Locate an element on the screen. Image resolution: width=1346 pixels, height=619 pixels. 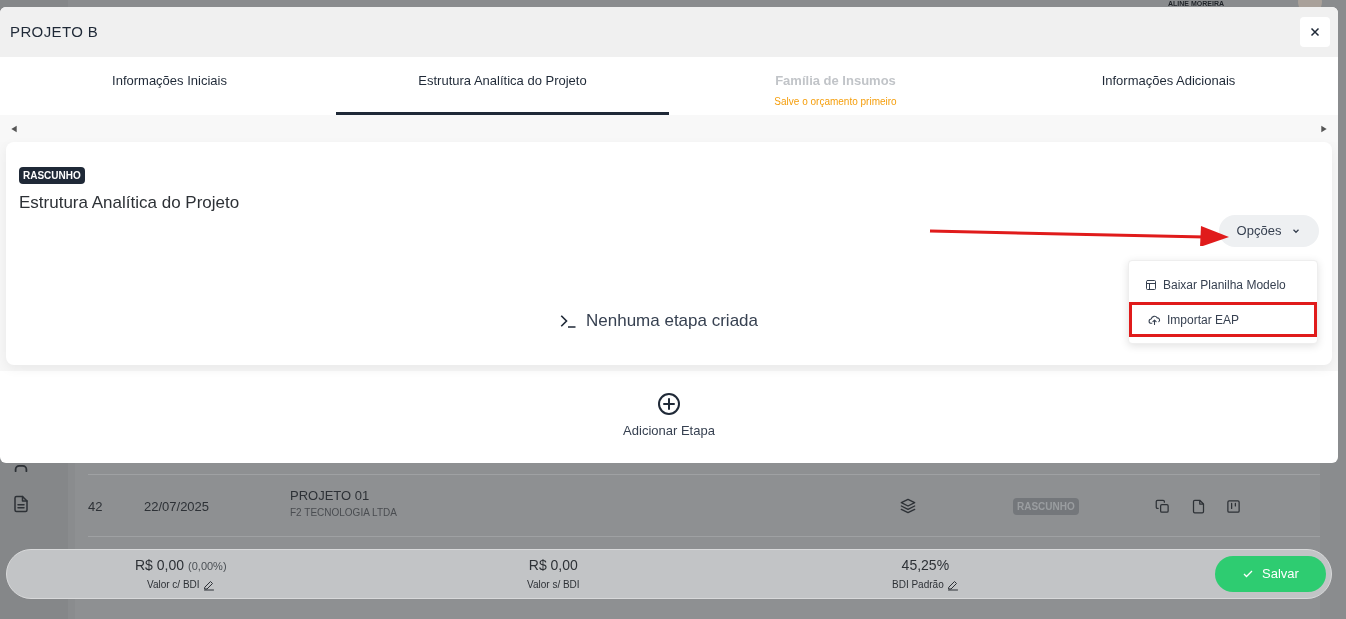
project-name: PROJETO 01 is located at coordinates (330, 496).